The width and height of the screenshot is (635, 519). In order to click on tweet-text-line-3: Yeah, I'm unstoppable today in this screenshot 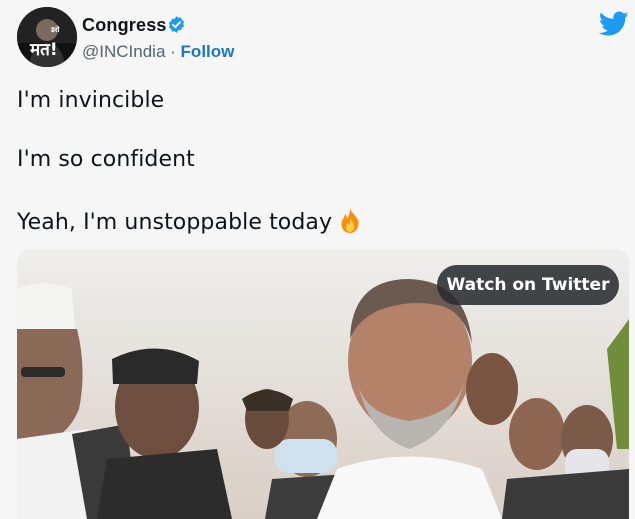, I will do `click(190, 221)`.